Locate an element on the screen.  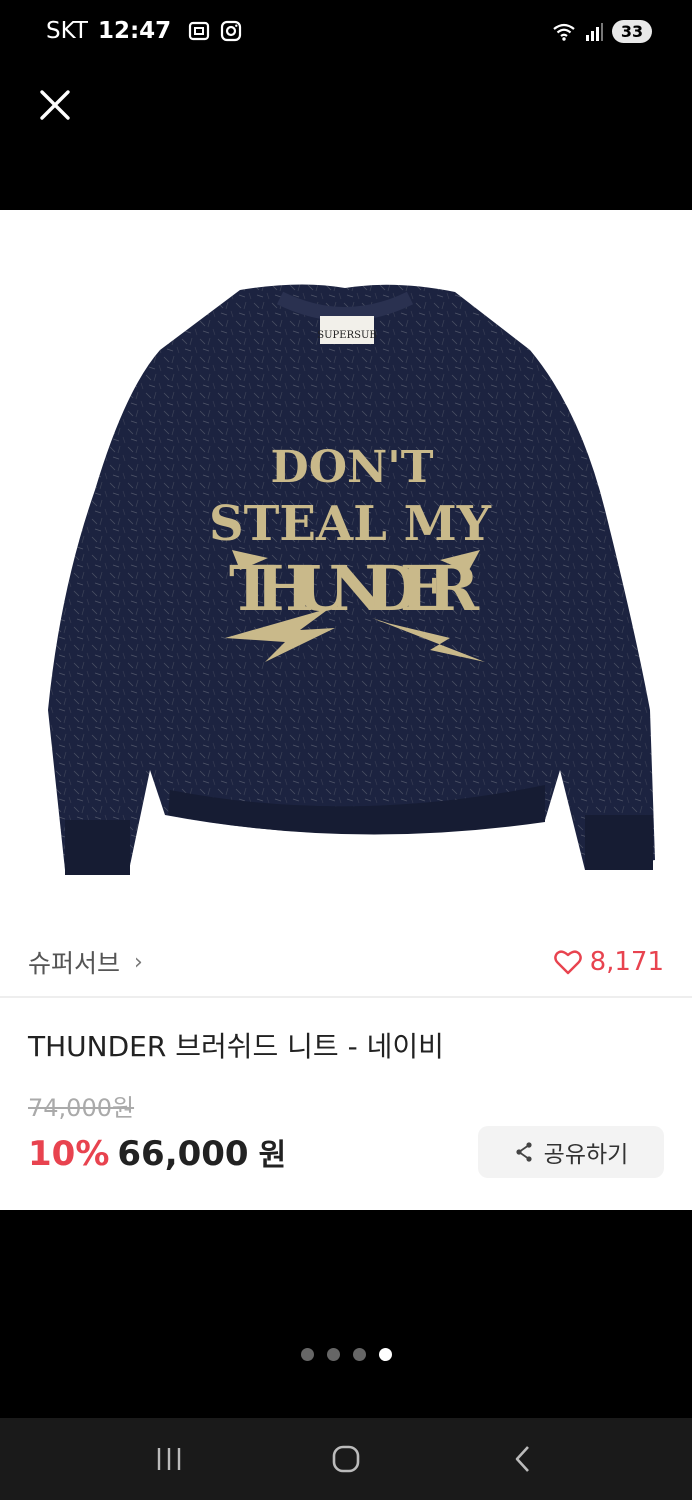
signal-icon is located at coordinates (594, 31).